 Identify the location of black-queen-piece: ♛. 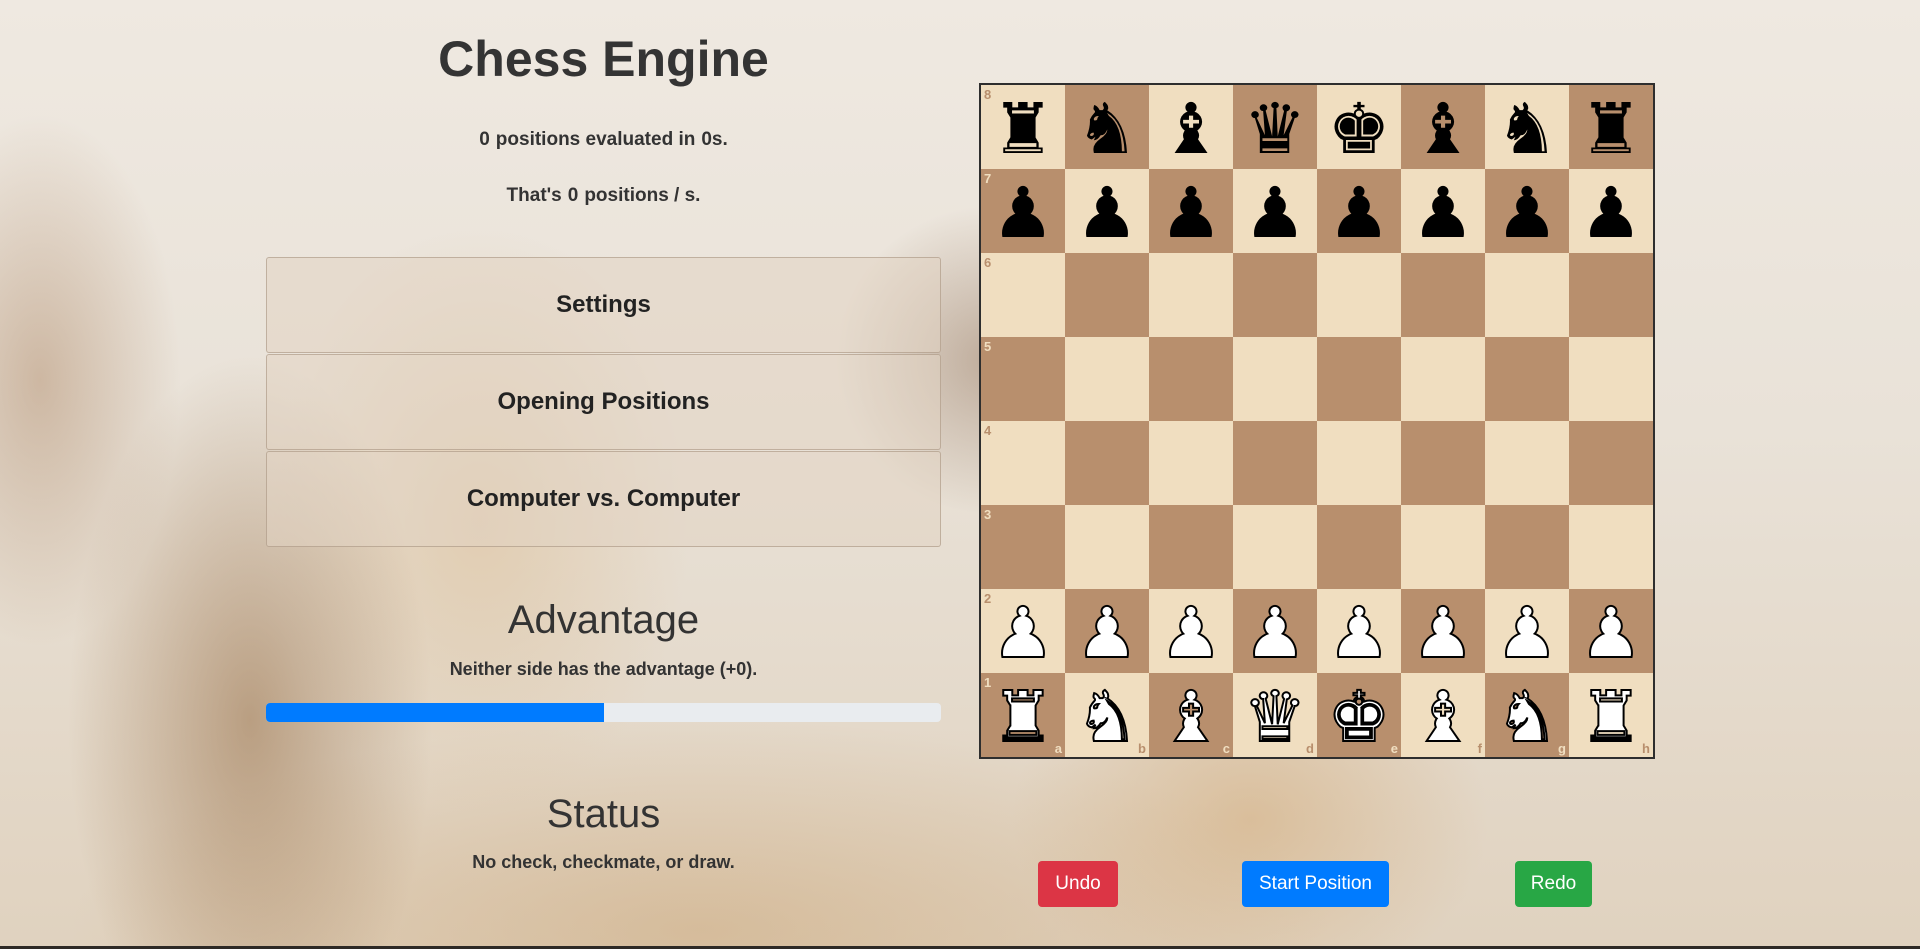
(1275, 129).